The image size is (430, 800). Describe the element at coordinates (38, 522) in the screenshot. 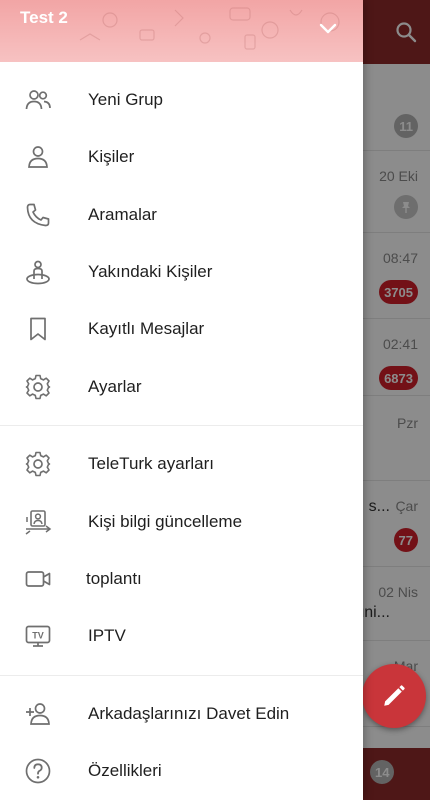

I see `contact-sync-icon` at that location.